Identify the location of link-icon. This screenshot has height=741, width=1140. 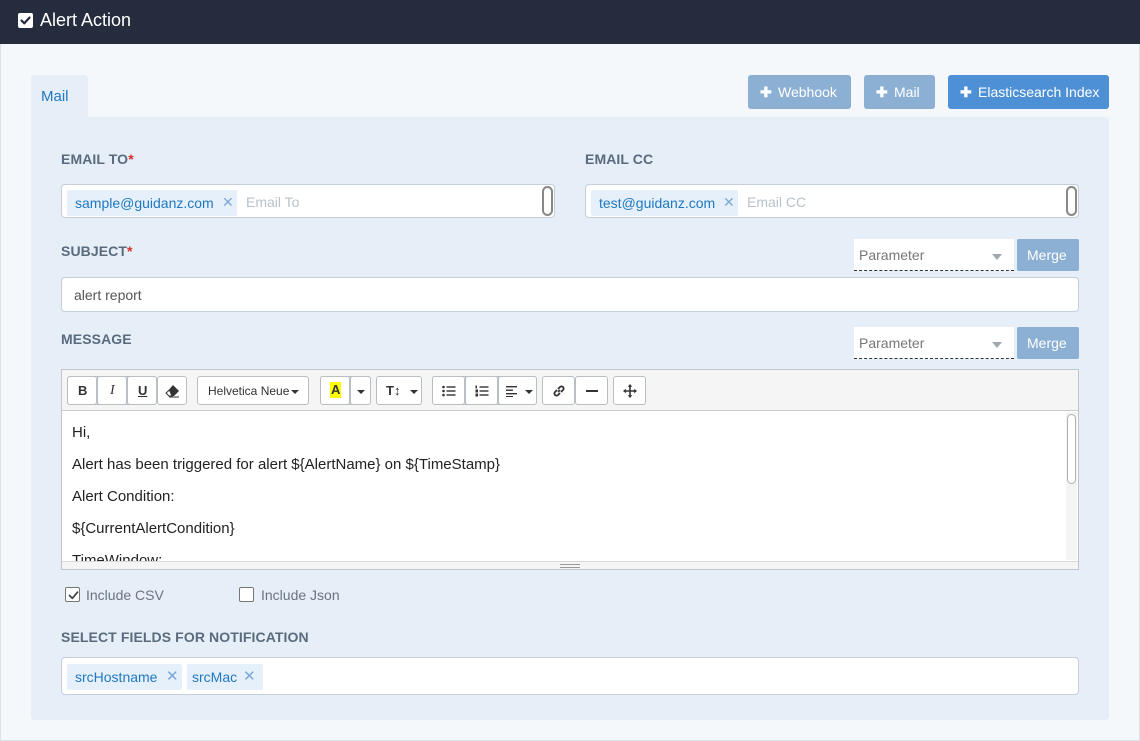
(559, 391).